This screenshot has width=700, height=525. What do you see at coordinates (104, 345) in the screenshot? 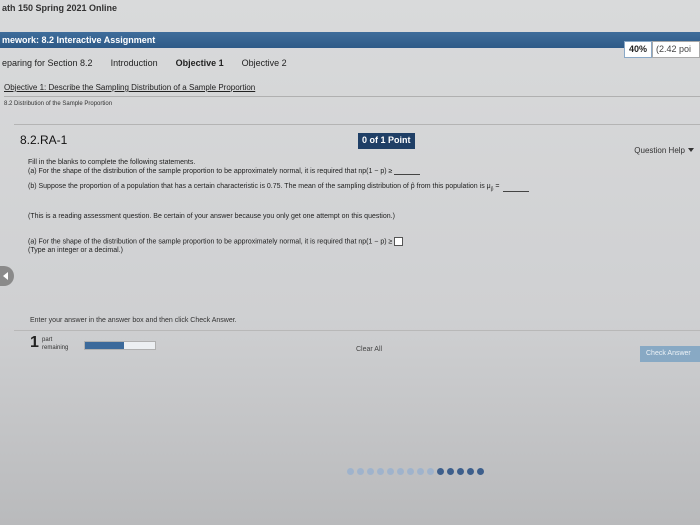
I see `progress-fill` at bounding box center [104, 345].